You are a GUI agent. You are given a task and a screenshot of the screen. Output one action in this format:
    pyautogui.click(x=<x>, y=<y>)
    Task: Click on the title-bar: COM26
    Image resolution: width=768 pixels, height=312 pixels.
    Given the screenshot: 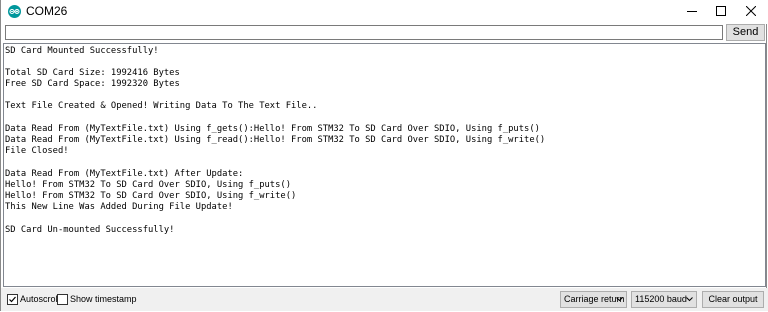 What is the action you would take?
    pyautogui.click(x=384, y=12)
    